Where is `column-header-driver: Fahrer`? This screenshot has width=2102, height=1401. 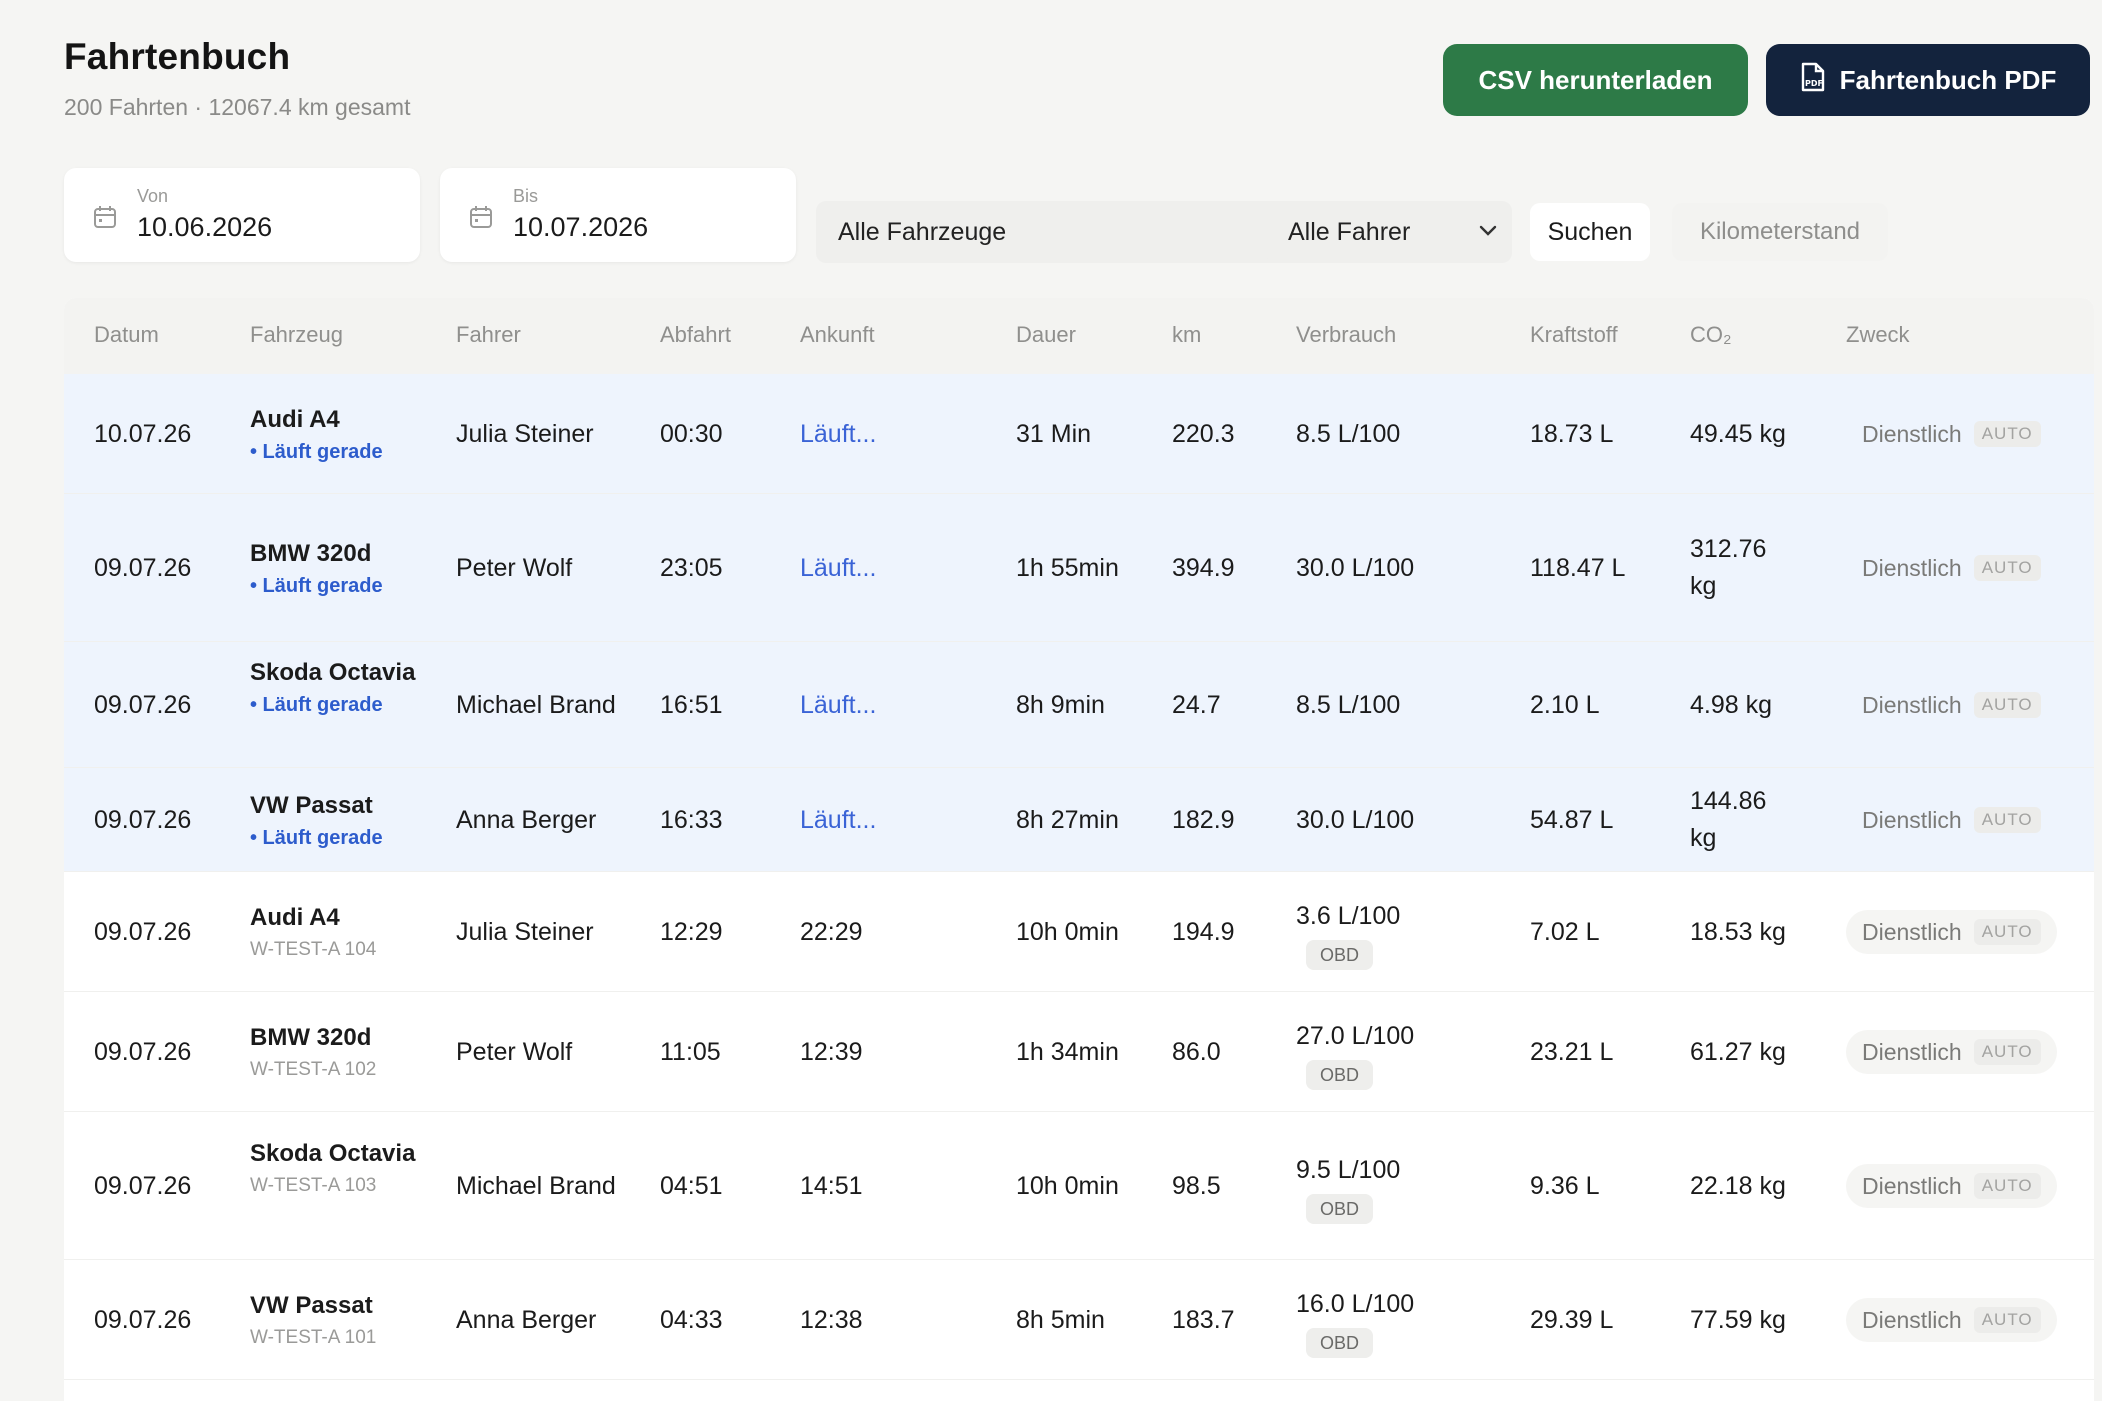 column-header-driver: Fahrer is located at coordinates (488, 335).